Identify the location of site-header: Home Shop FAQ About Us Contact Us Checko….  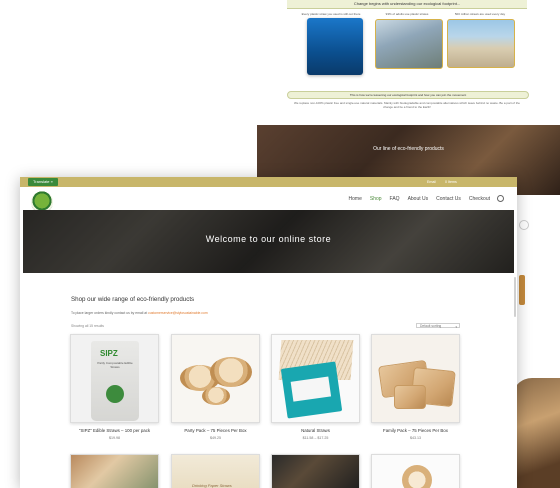
(268, 200).